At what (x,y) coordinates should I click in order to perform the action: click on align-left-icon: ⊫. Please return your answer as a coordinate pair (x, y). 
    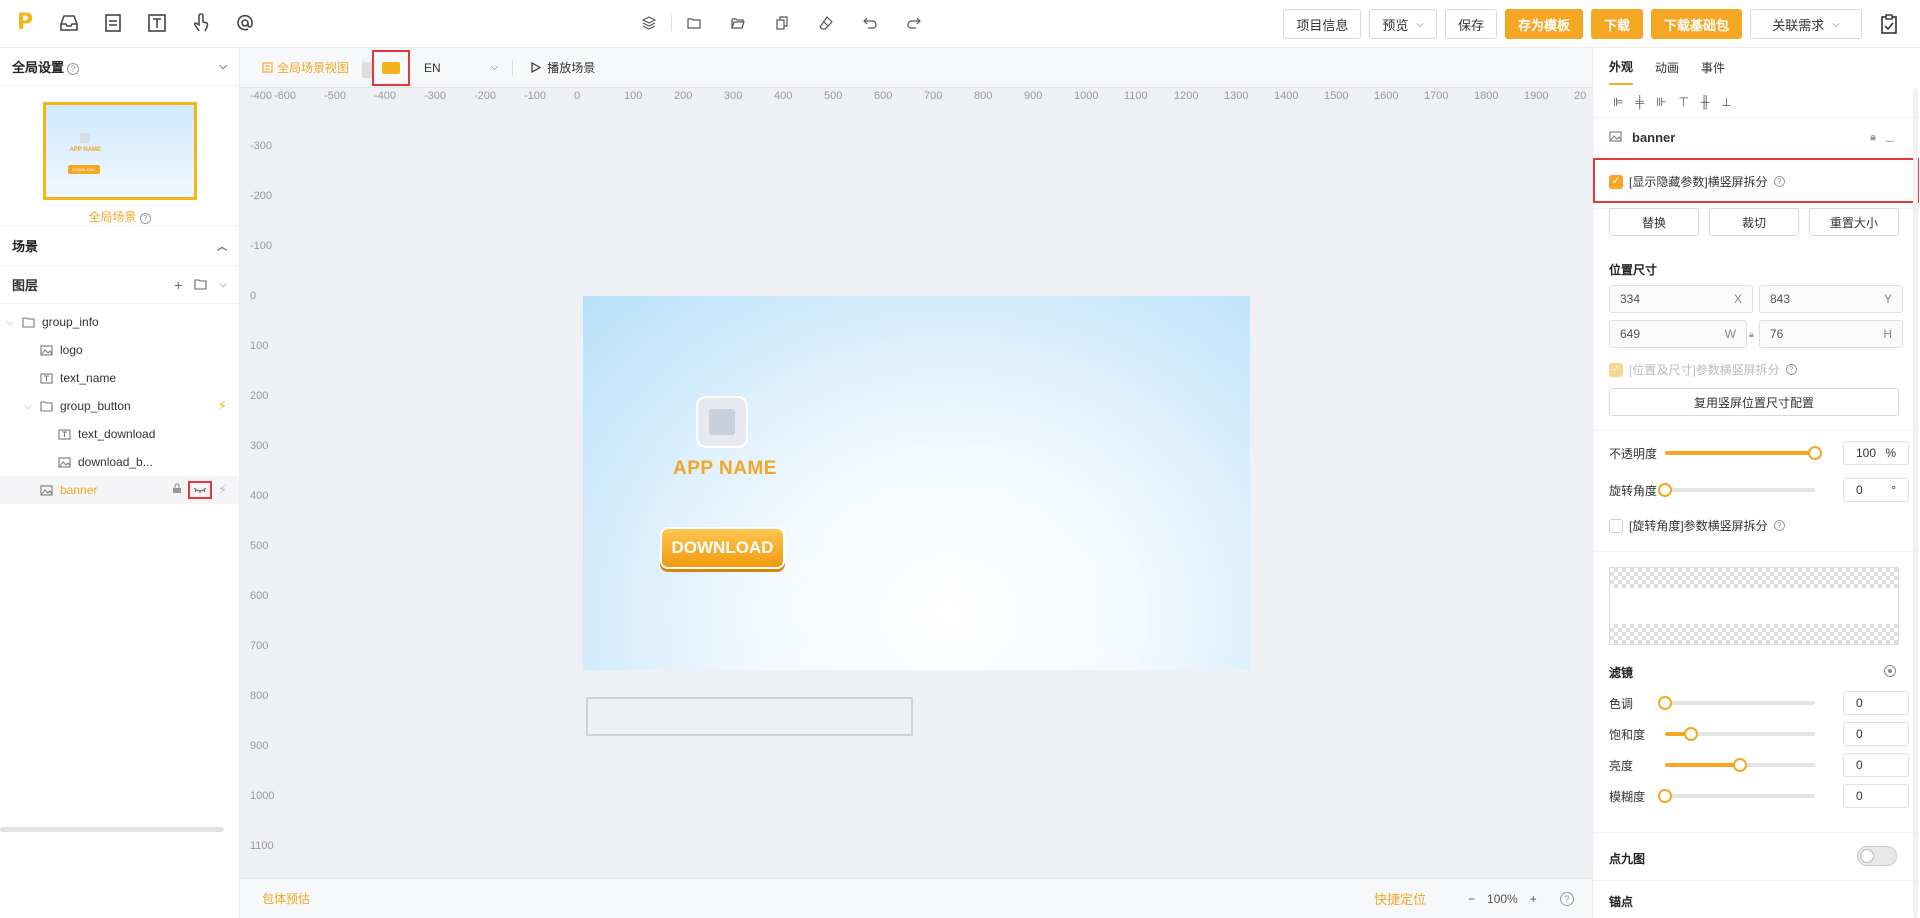
    Looking at the image, I should click on (1618, 102).